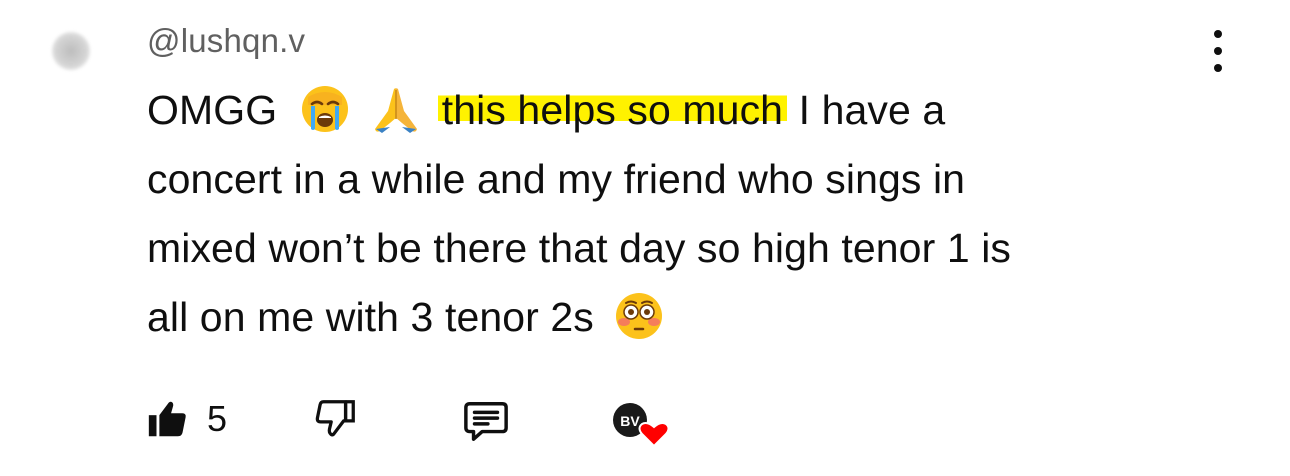  I want to click on comment-text-line: all on me with 3 tenor 2s, so click(370, 317).